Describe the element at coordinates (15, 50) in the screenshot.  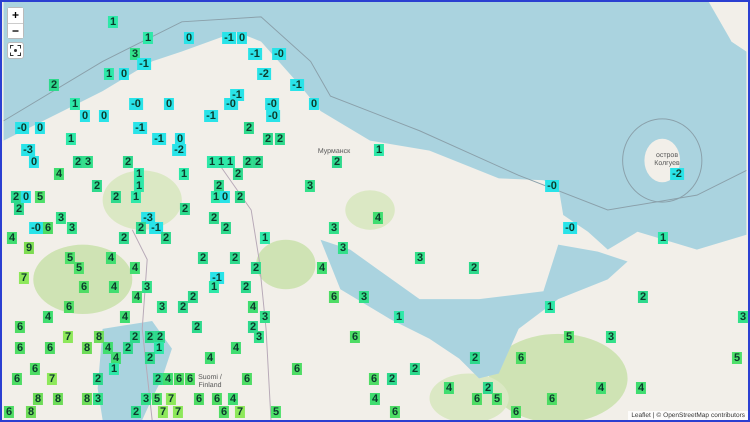
I see `fullscreen-button` at that location.